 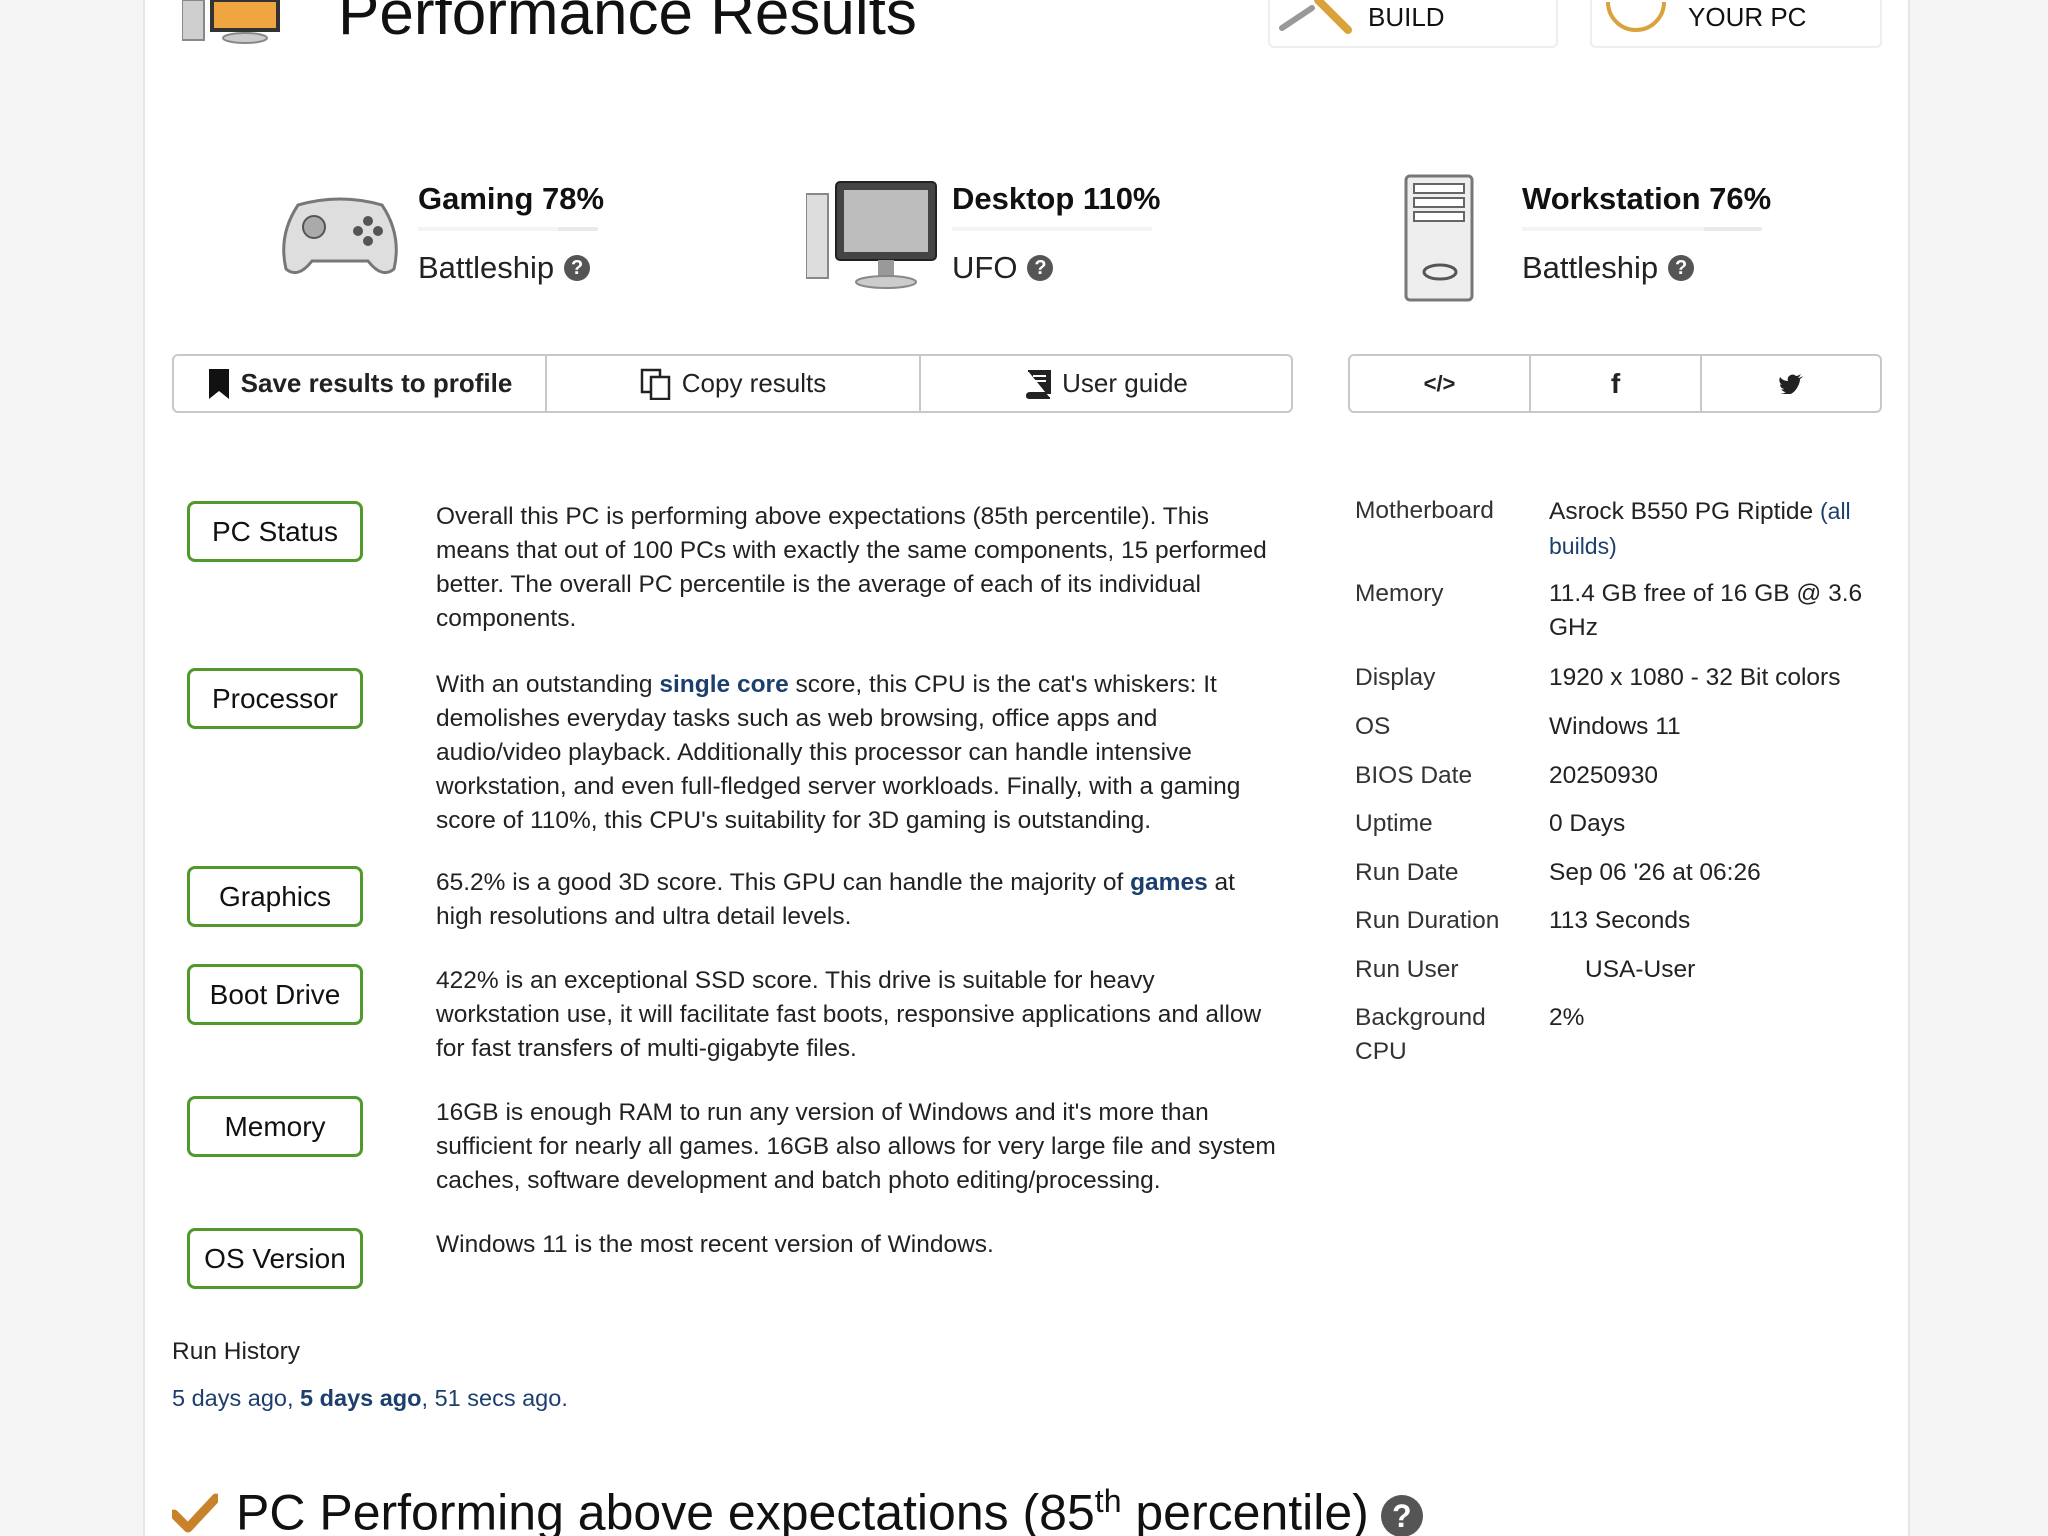 What do you see at coordinates (1414, 775) in the screenshot?
I see `spec-bios-label: BIOS Date` at bounding box center [1414, 775].